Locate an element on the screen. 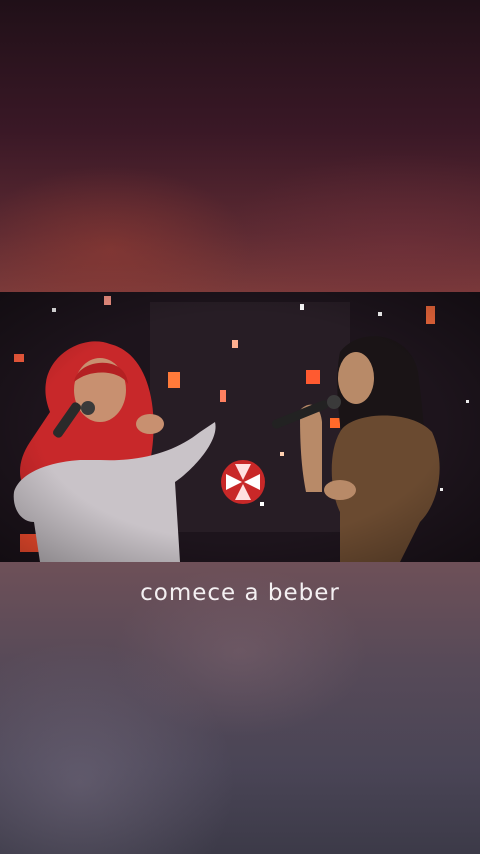 The height and width of the screenshot is (854, 480). caption-subtitle: comece a beber is located at coordinates (240, 593).